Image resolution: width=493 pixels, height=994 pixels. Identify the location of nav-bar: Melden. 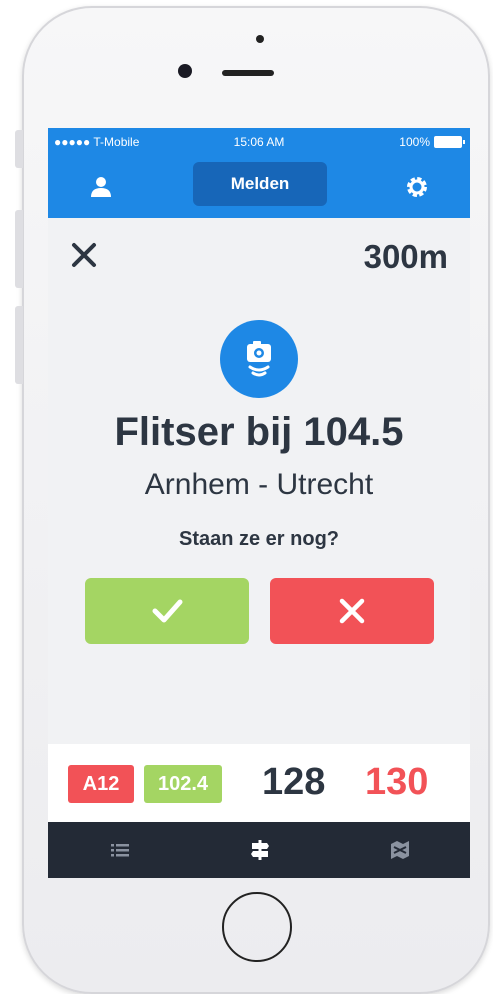
(259, 187).